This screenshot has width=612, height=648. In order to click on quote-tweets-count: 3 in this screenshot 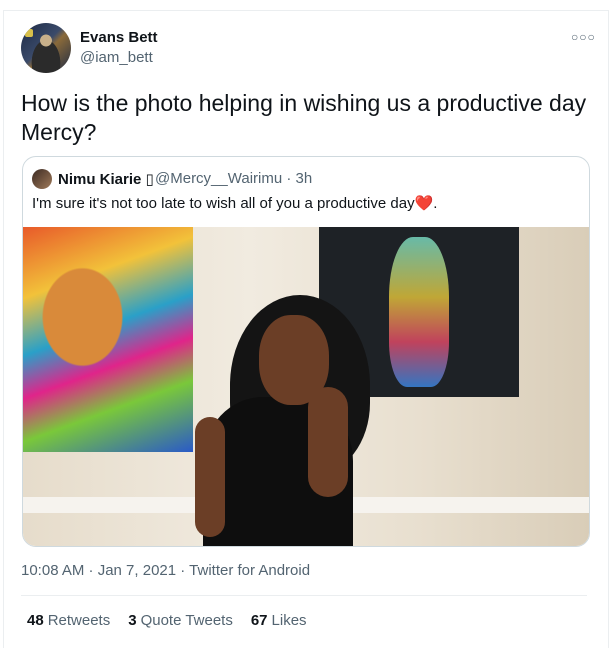, I will do `click(132, 620)`.